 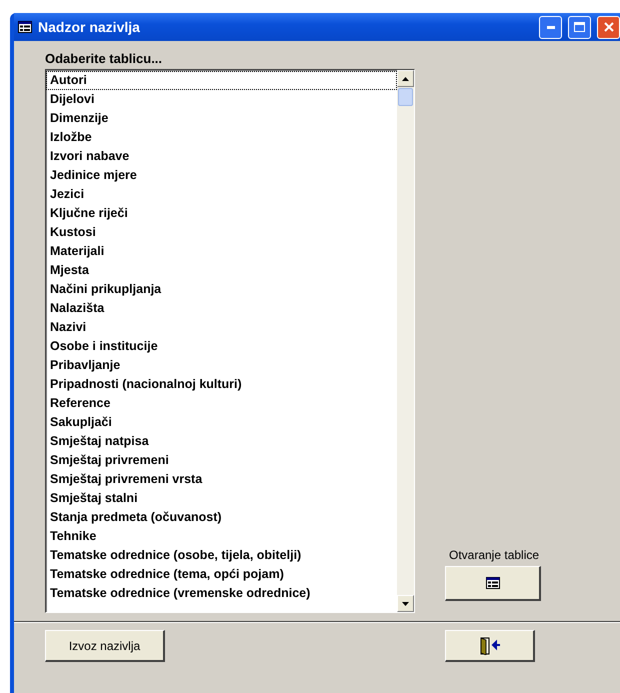 I want to click on list-item: Ključne riječi, so click(x=221, y=213).